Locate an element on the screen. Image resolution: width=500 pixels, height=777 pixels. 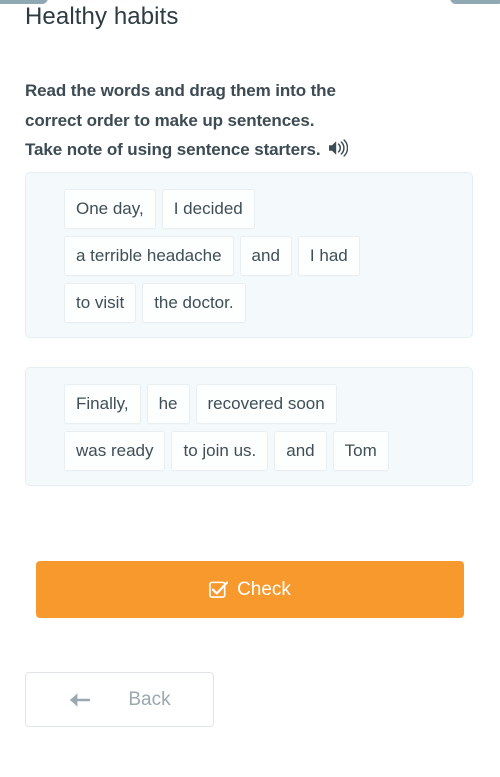
chip-row: One day, I decided is located at coordinates (262, 209).